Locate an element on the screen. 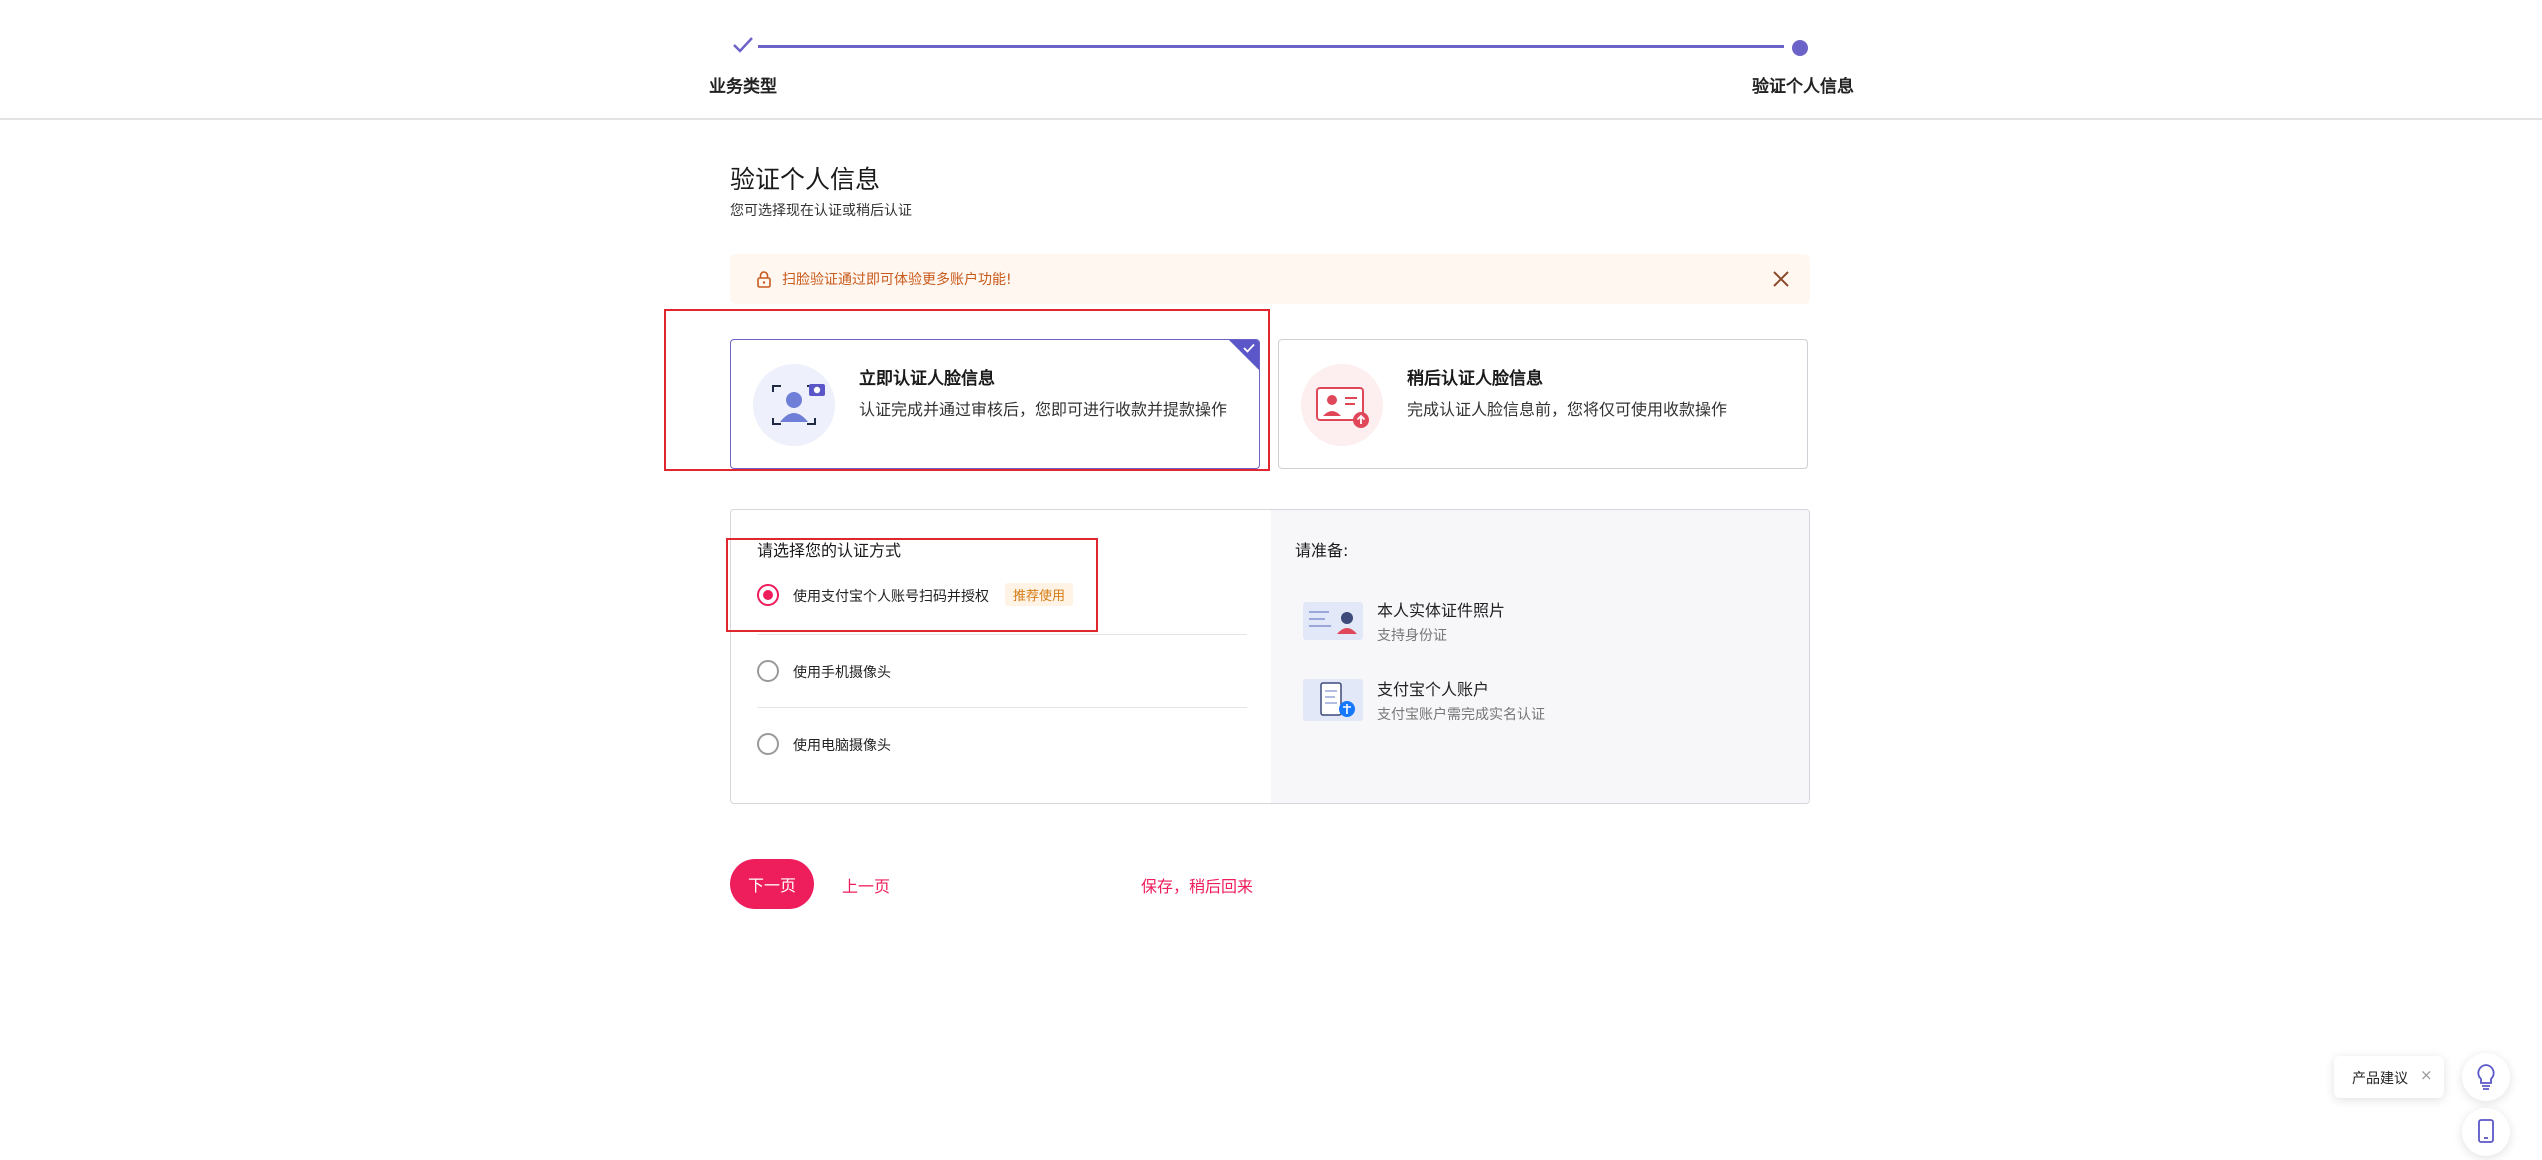 The height and width of the screenshot is (1160, 2542). prev-page-link: 上一页 is located at coordinates (866, 885).